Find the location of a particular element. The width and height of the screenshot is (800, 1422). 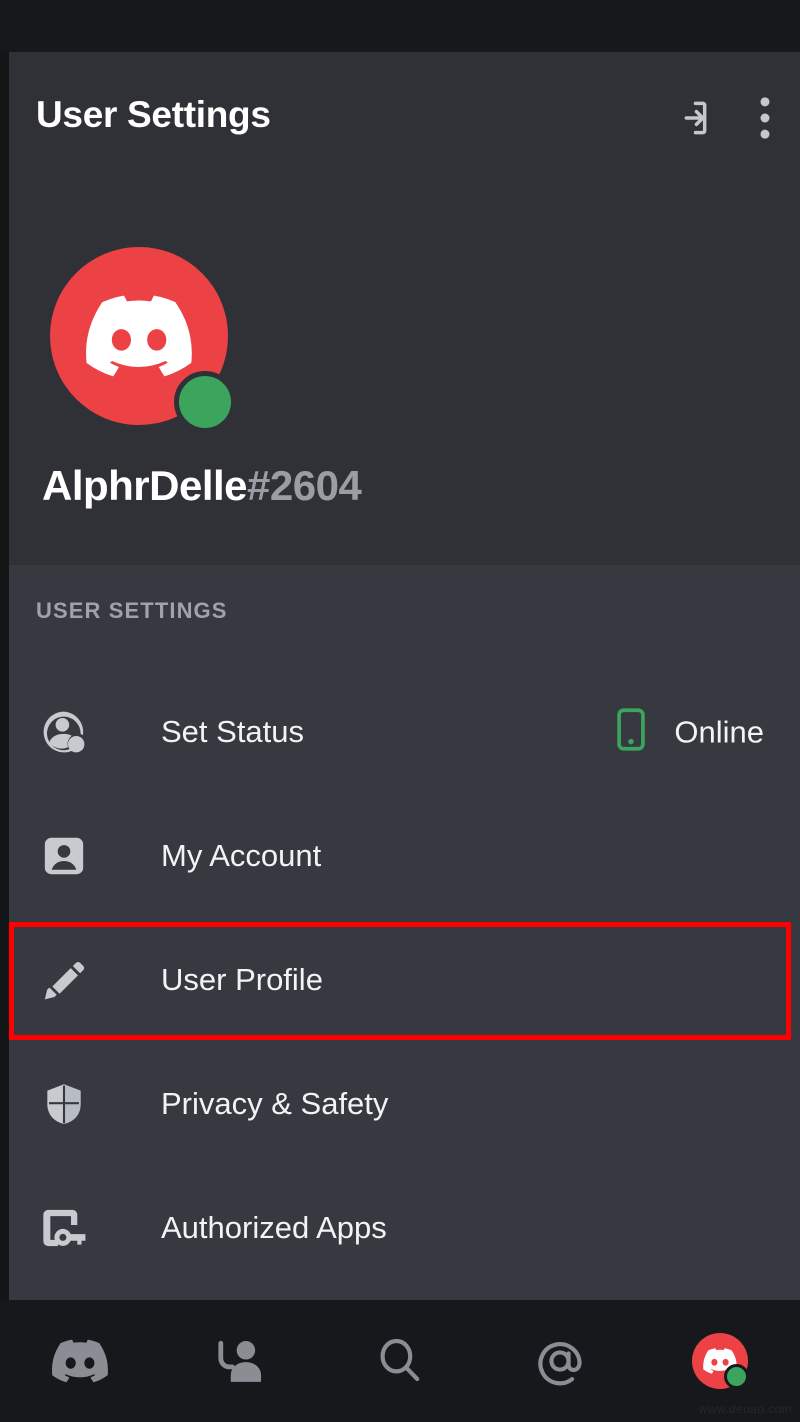

header-actions is located at coordinates (719, 118).